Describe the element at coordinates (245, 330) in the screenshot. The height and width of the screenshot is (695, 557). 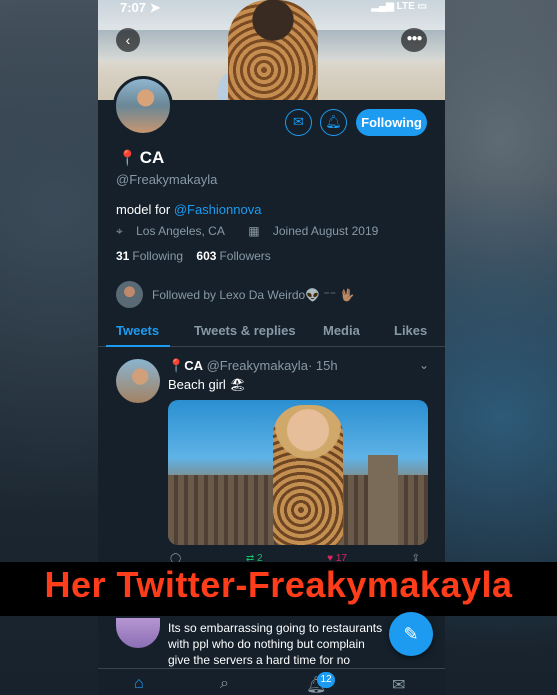
I see `tab-tweets-replies: Tweets & replies` at that location.